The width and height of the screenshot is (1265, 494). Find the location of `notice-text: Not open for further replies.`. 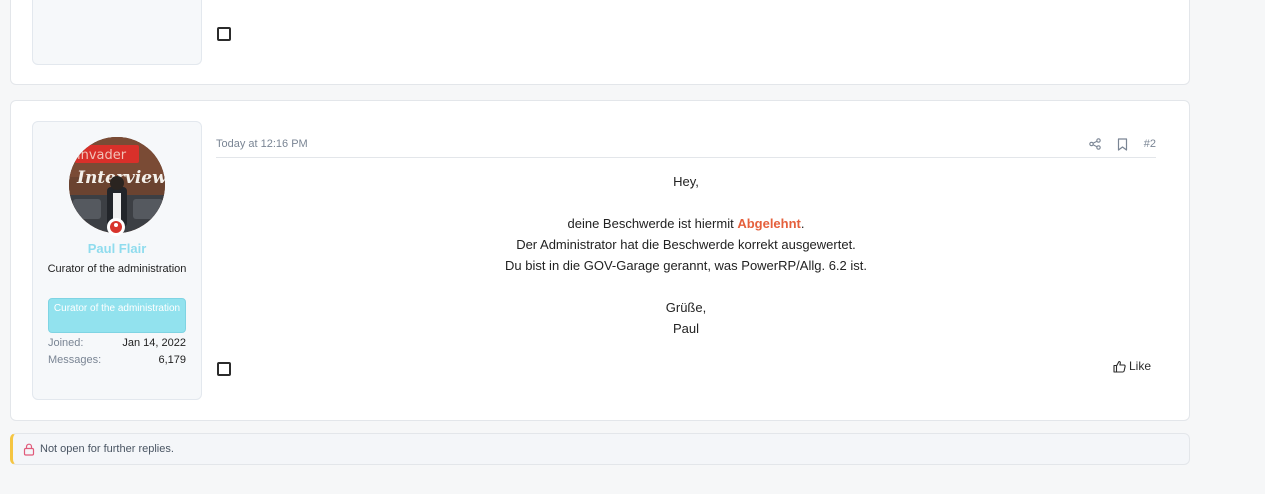

notice-text: Not open for further replies. is located at coordinates (107, 449).